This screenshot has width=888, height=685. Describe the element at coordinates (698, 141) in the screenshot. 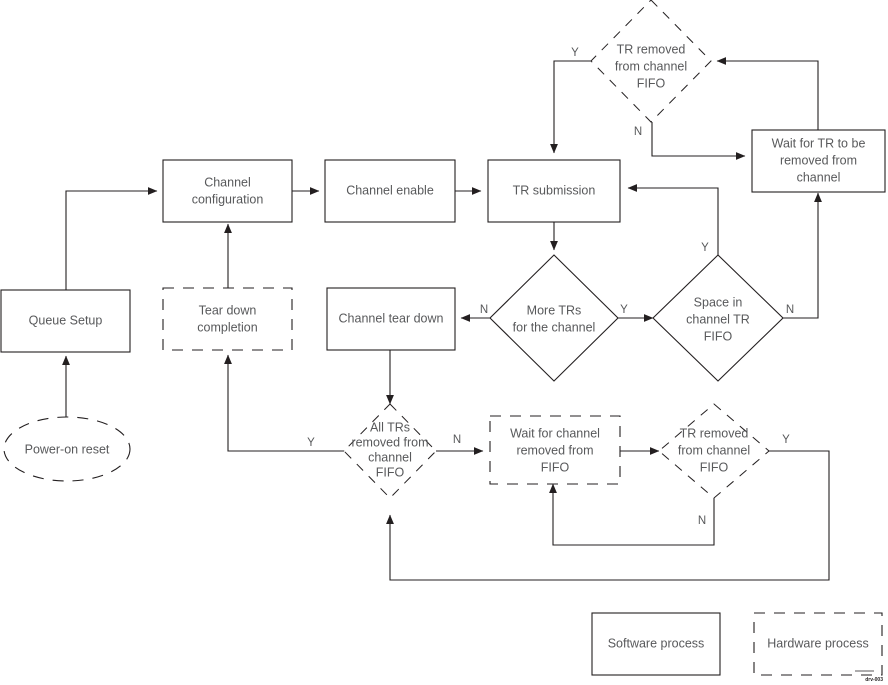

I see `edge-trremovedtop-no-to-waitfortr` at that location.